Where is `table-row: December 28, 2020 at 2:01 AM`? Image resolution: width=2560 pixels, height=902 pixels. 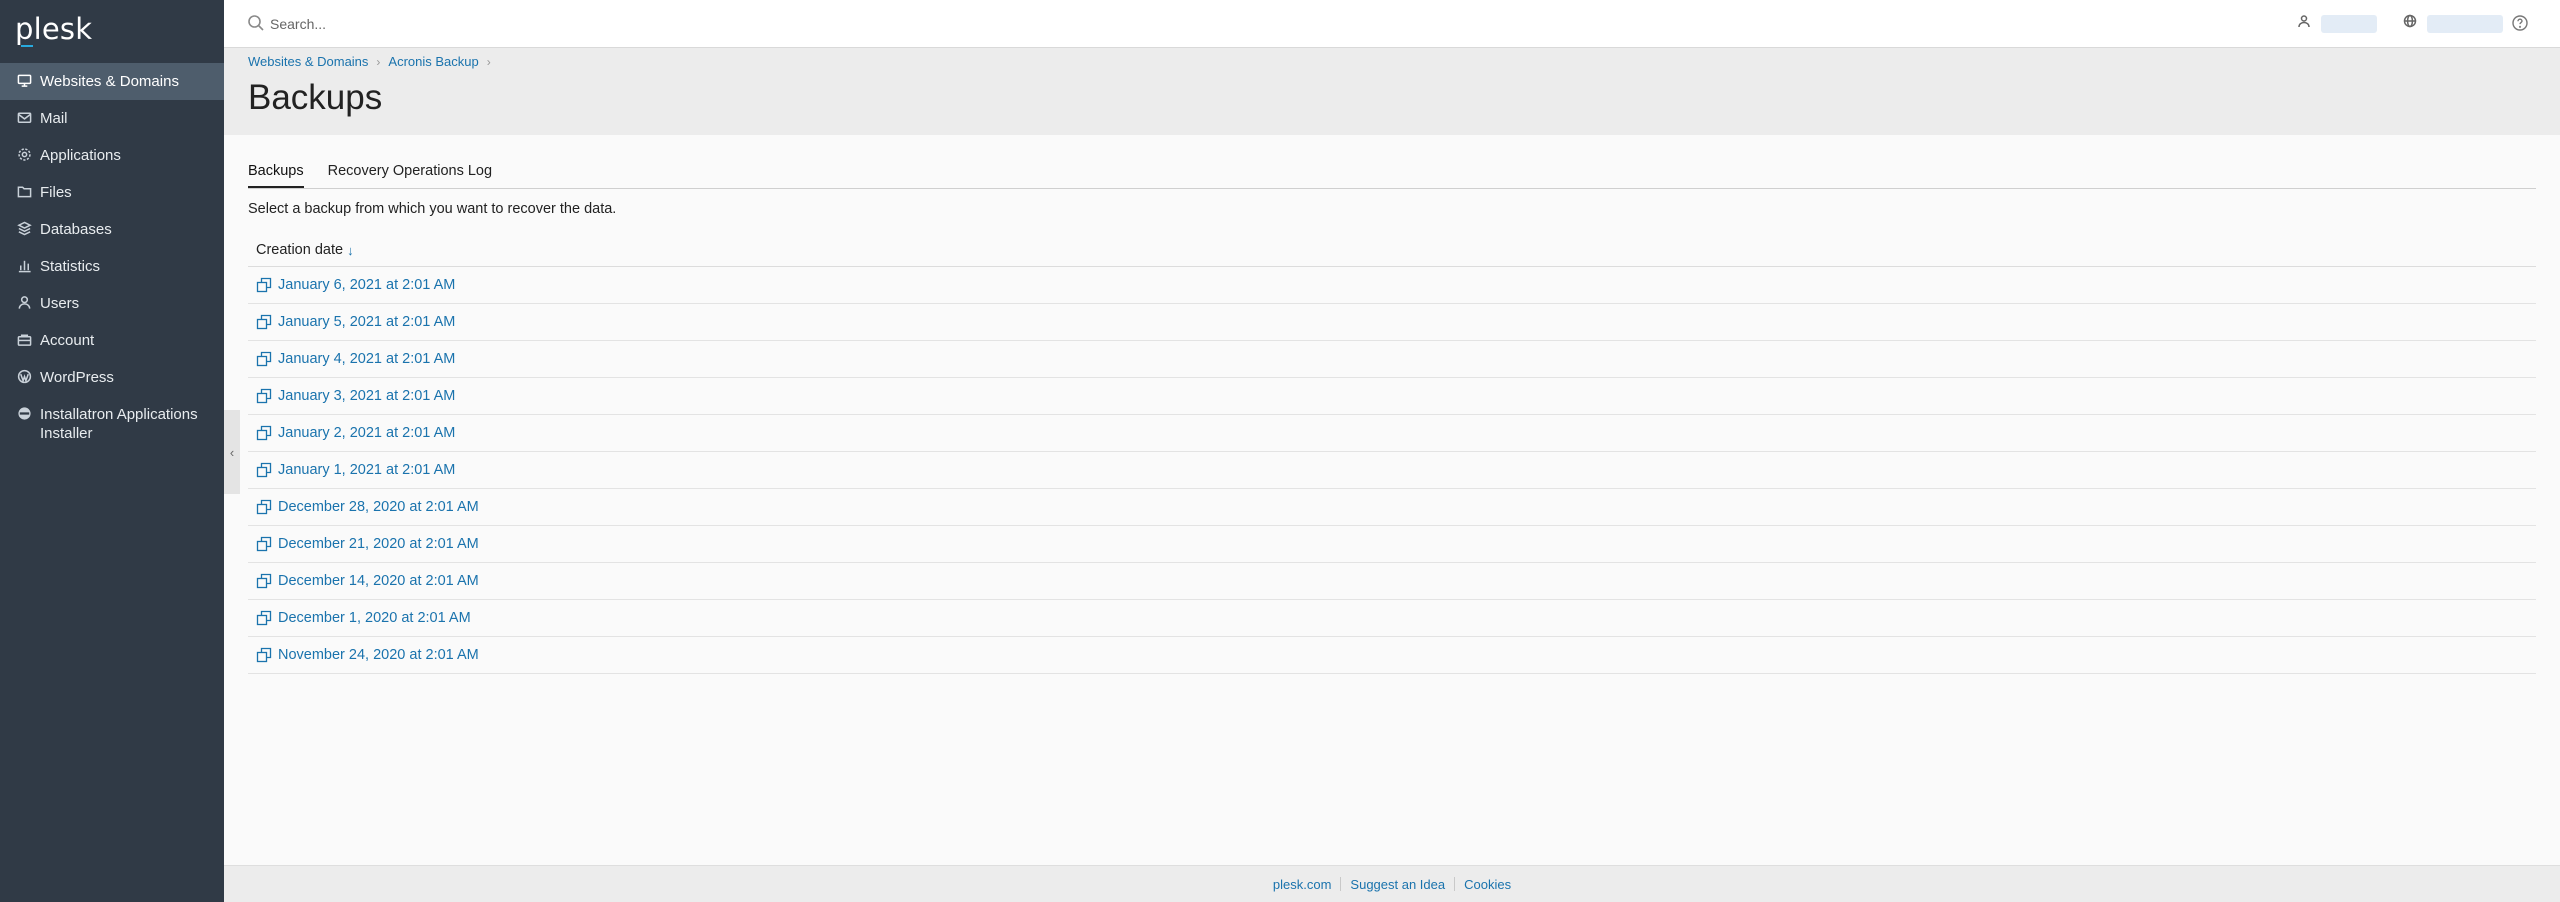
table-row: December 28, 2020 at 2:01 AM is located at coordinates (1392, 507).